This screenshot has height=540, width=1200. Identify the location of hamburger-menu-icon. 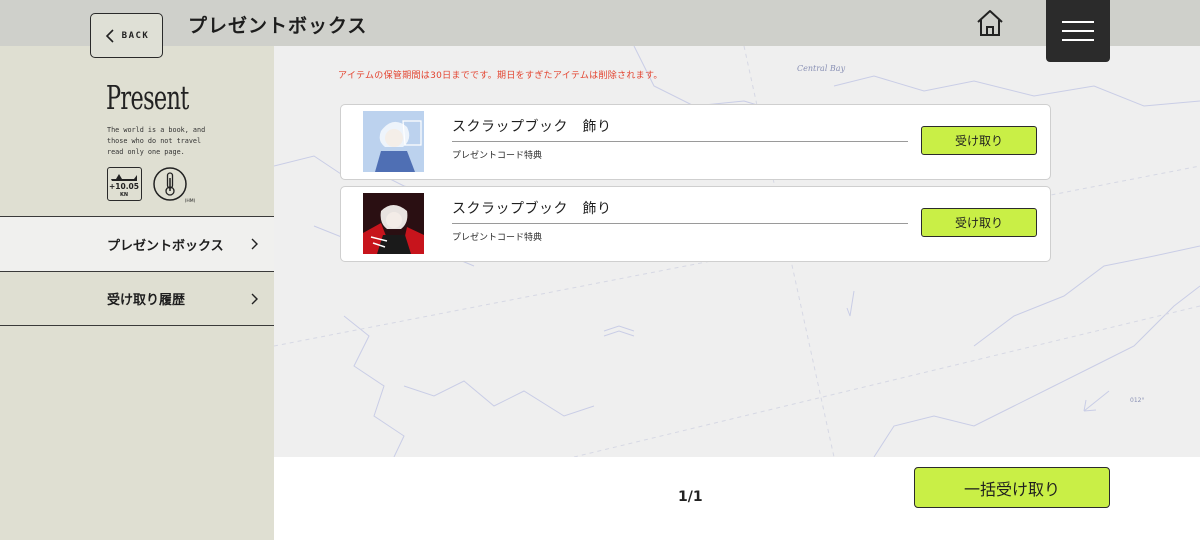
(1078, 22).